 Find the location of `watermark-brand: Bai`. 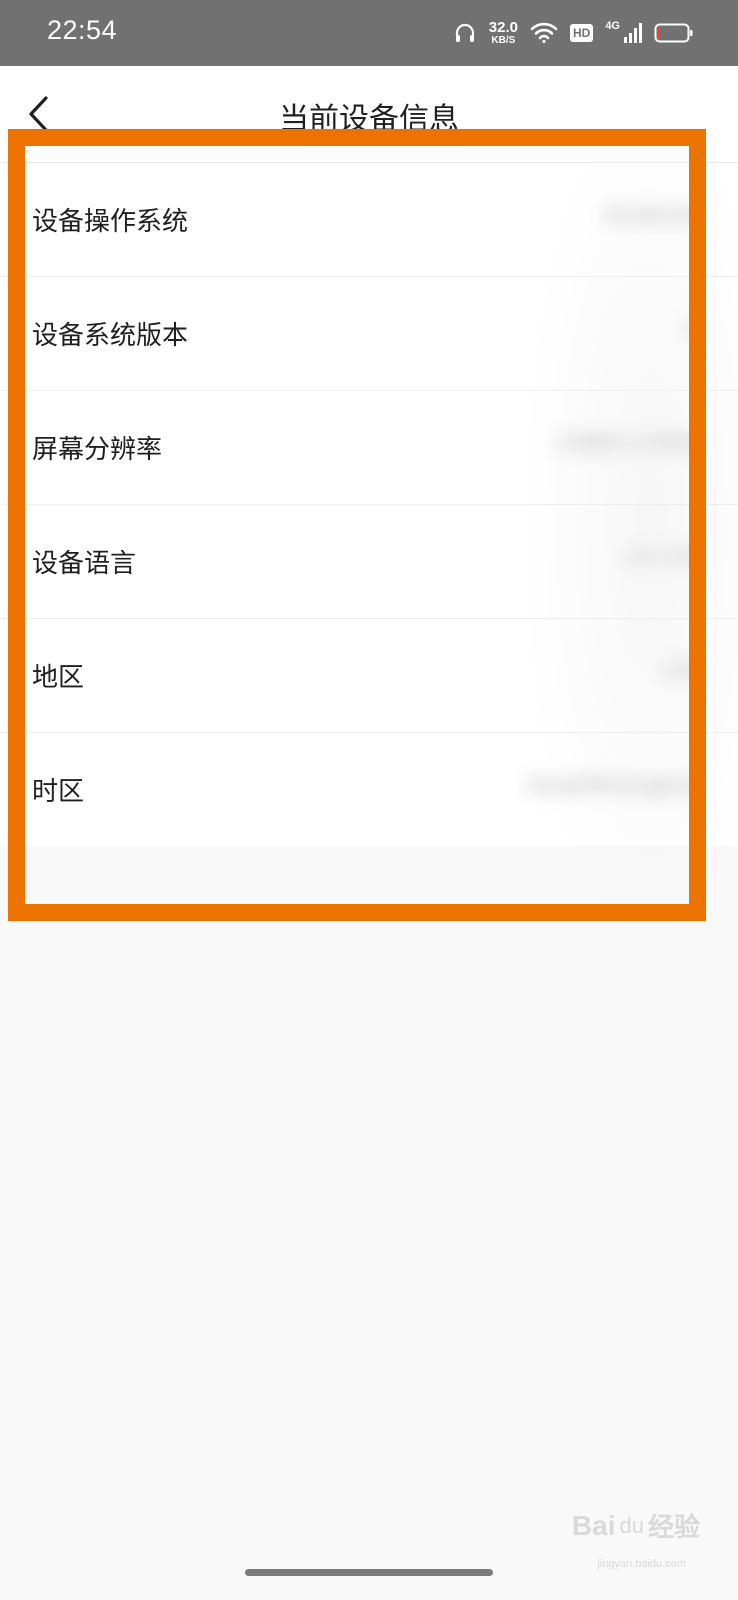

watermark-brand: Bai is located at coordinates (593, 1525).